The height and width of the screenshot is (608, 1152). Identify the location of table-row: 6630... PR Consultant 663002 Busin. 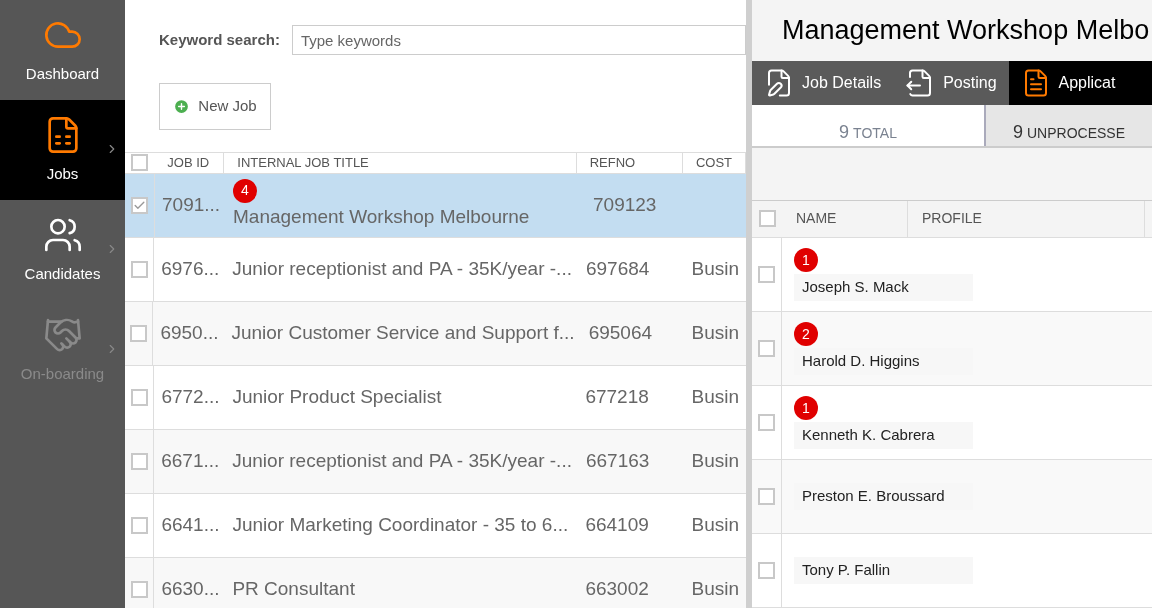
(435, 582).